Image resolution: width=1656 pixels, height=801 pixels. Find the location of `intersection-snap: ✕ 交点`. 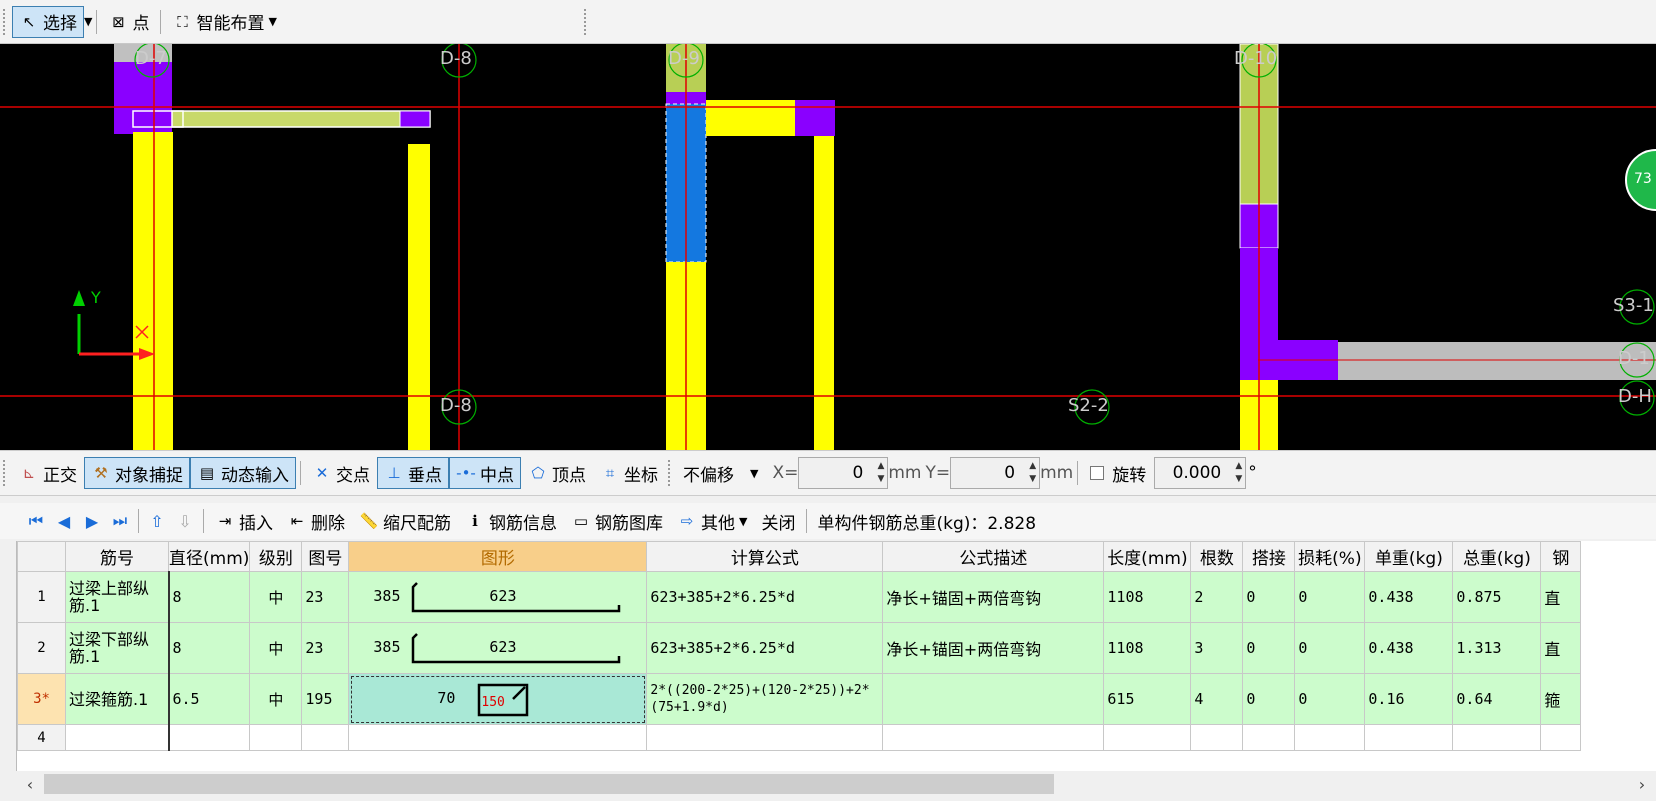

intersection-snap: ✕ 交点 is located at coordinates (341, 473).